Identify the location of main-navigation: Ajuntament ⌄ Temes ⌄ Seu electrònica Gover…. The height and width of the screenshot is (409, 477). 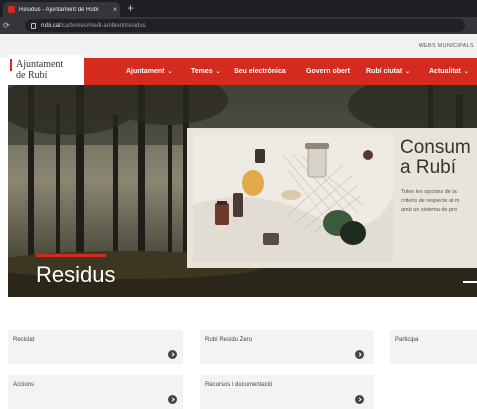
(280, 71).